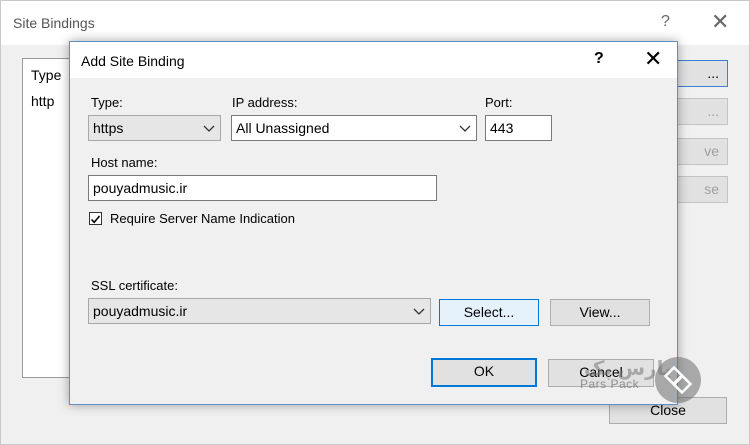  I want to click on ok-button: OK, so click(484, 372).